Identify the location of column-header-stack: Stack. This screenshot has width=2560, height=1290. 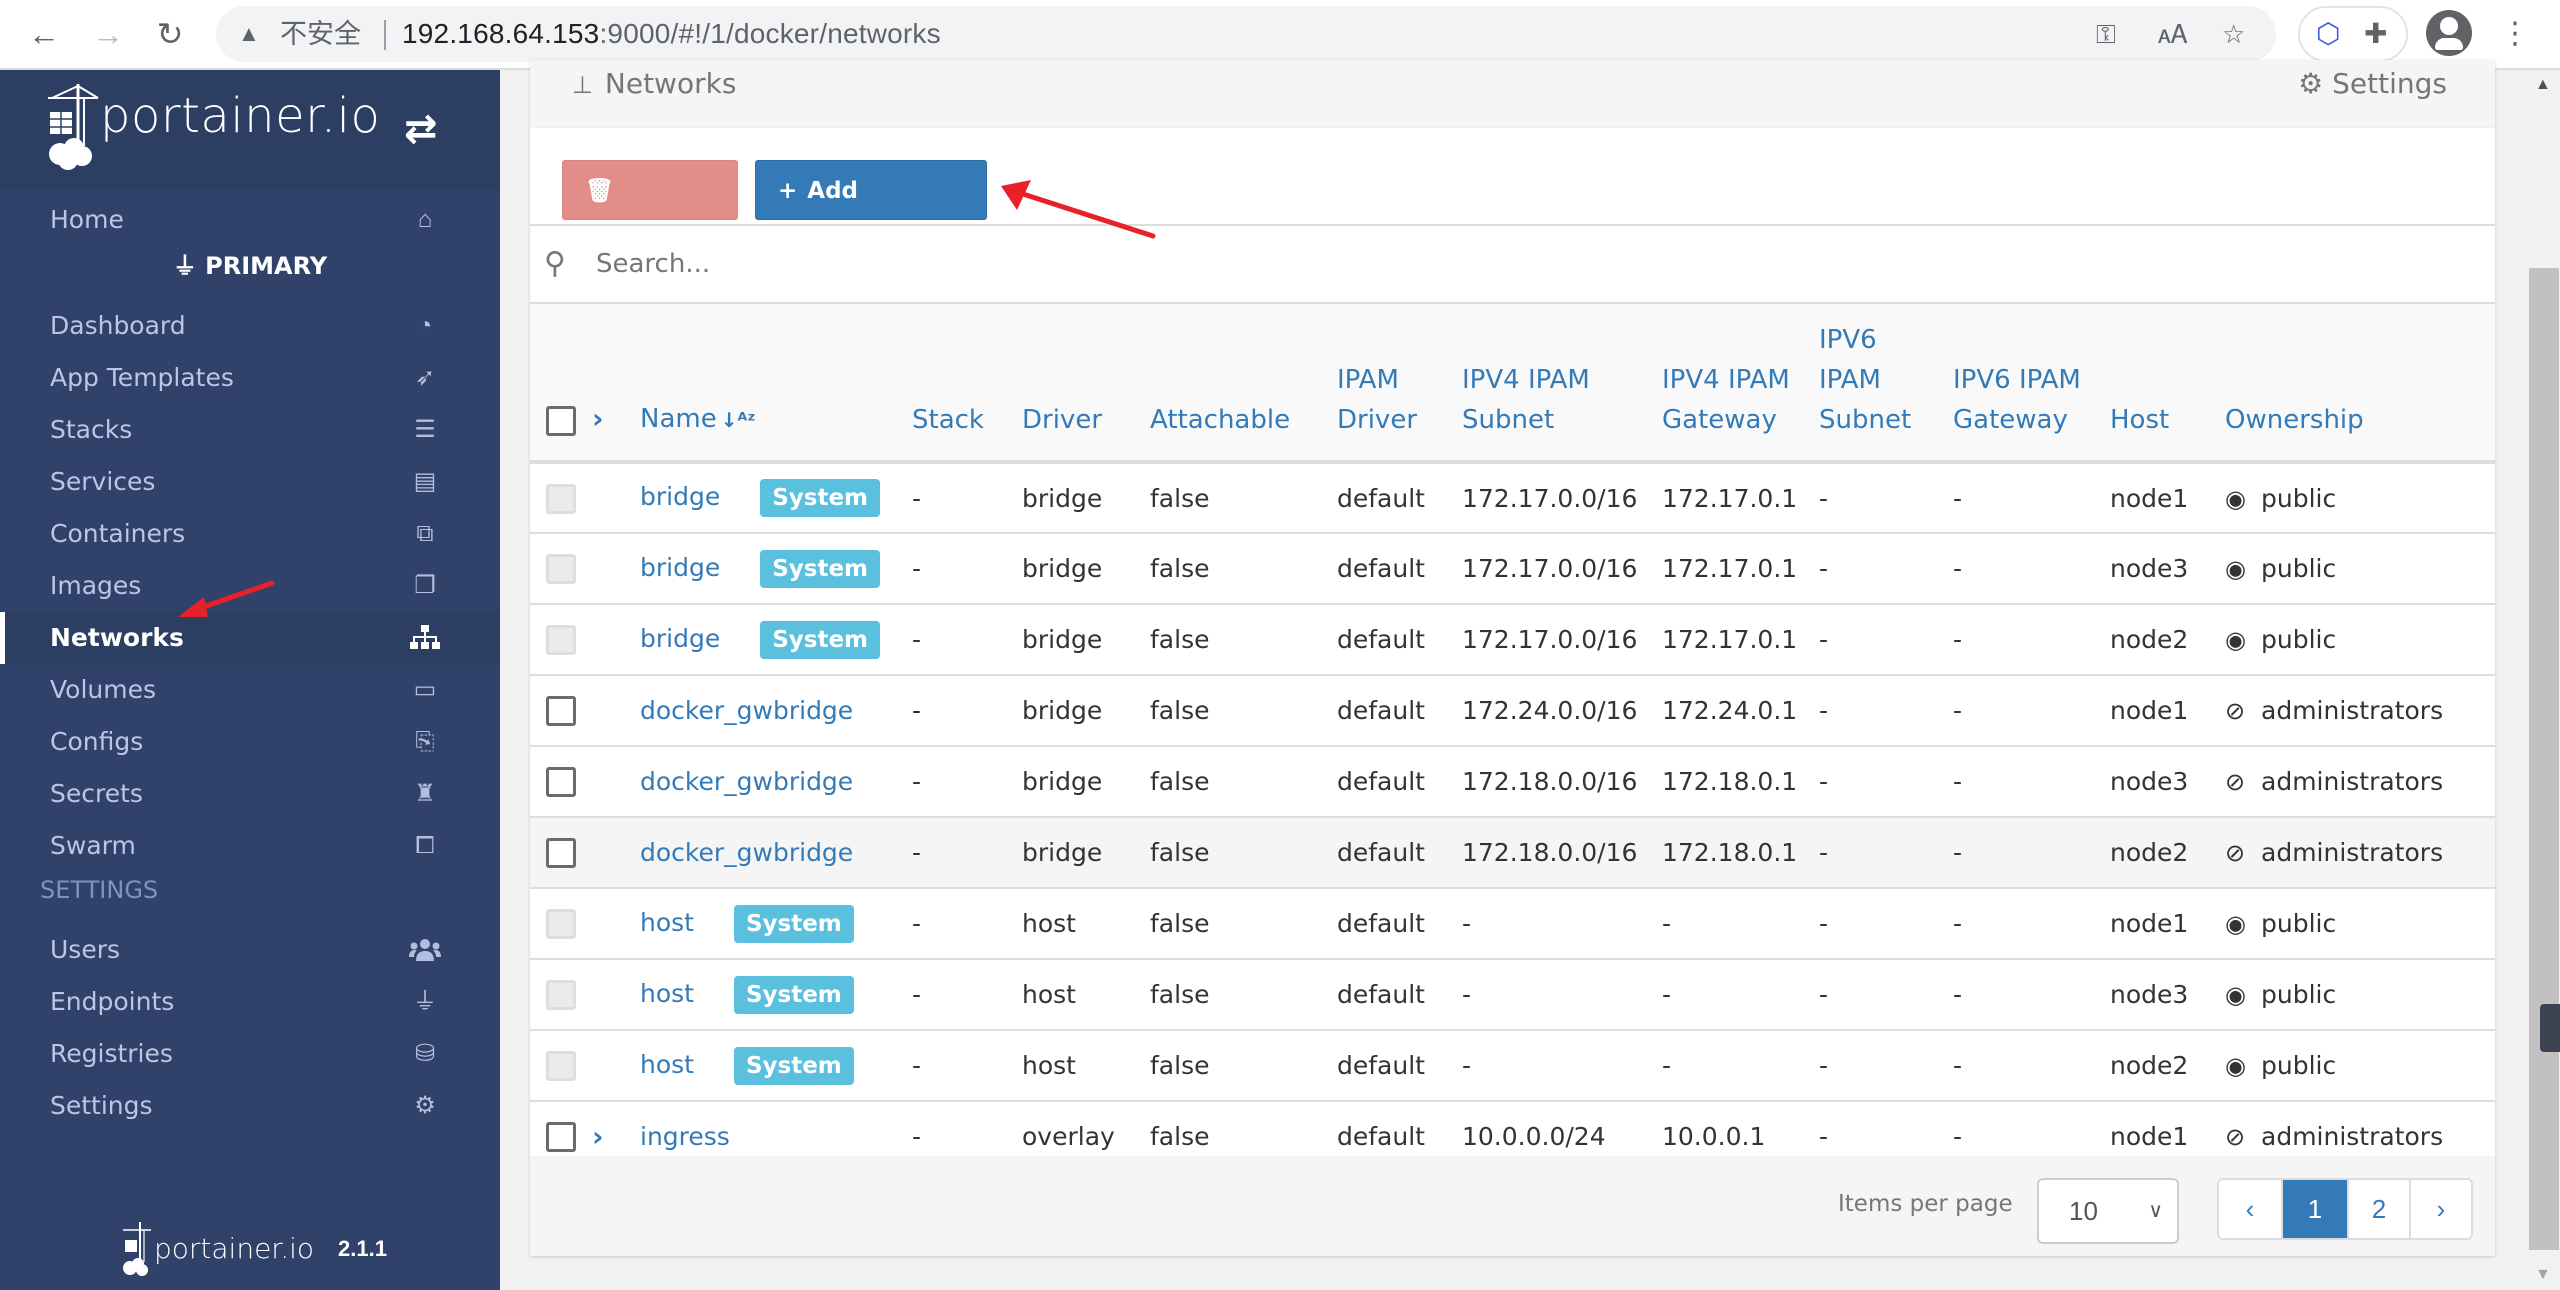
(961, 383).